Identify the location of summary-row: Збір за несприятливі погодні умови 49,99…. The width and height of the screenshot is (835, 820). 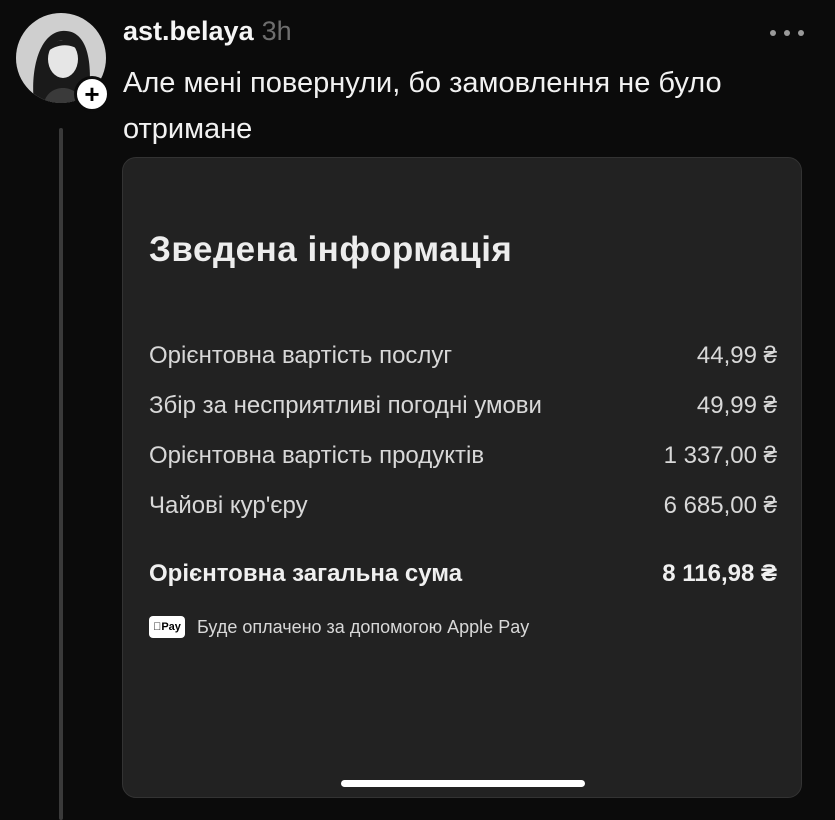
(463, 406).